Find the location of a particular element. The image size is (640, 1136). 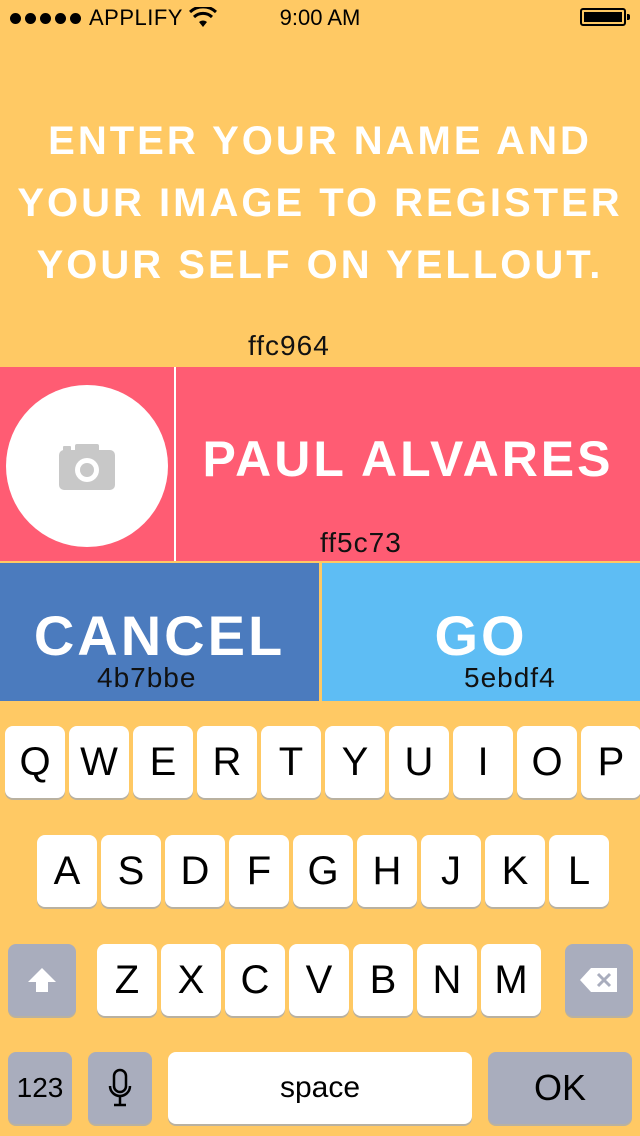

avatar-upload-button is located at coordinates (87, 466).